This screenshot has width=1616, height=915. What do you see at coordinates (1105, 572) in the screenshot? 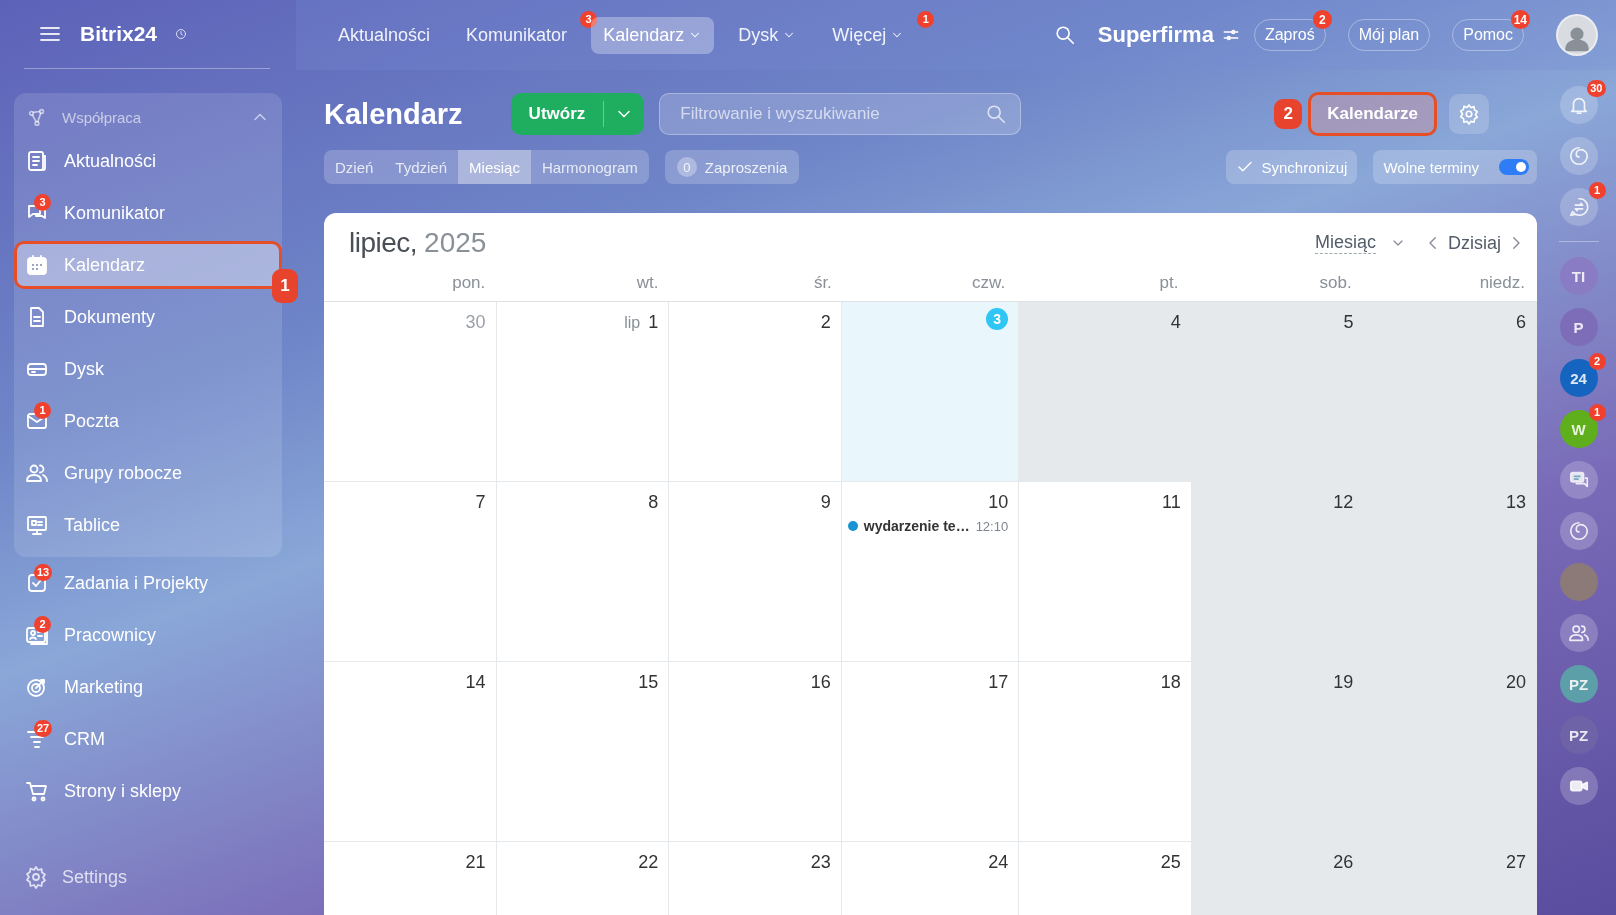
I see `day-cell: 11` at bounding box center [1105, 572].